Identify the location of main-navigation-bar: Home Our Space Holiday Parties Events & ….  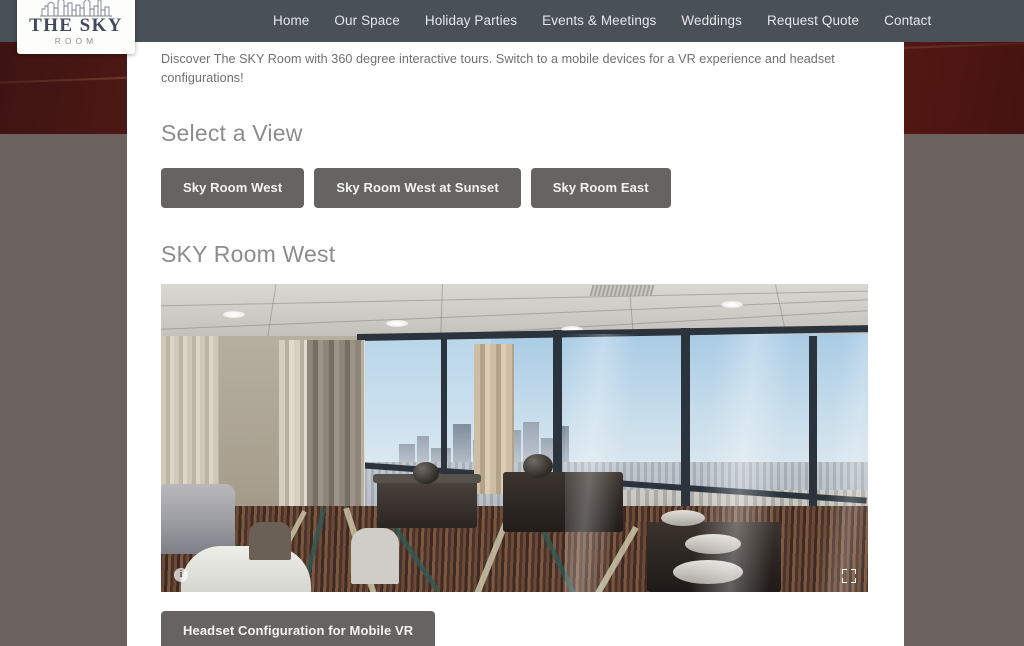
(512, 21).